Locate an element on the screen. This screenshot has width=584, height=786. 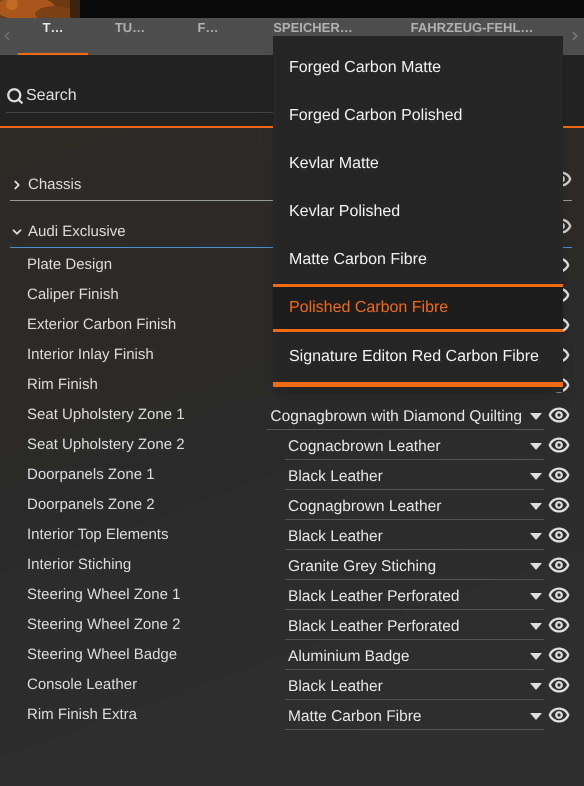
dropdown-option: Signature Editon Red Carbon Fibre is located at coordinates (418, 359).